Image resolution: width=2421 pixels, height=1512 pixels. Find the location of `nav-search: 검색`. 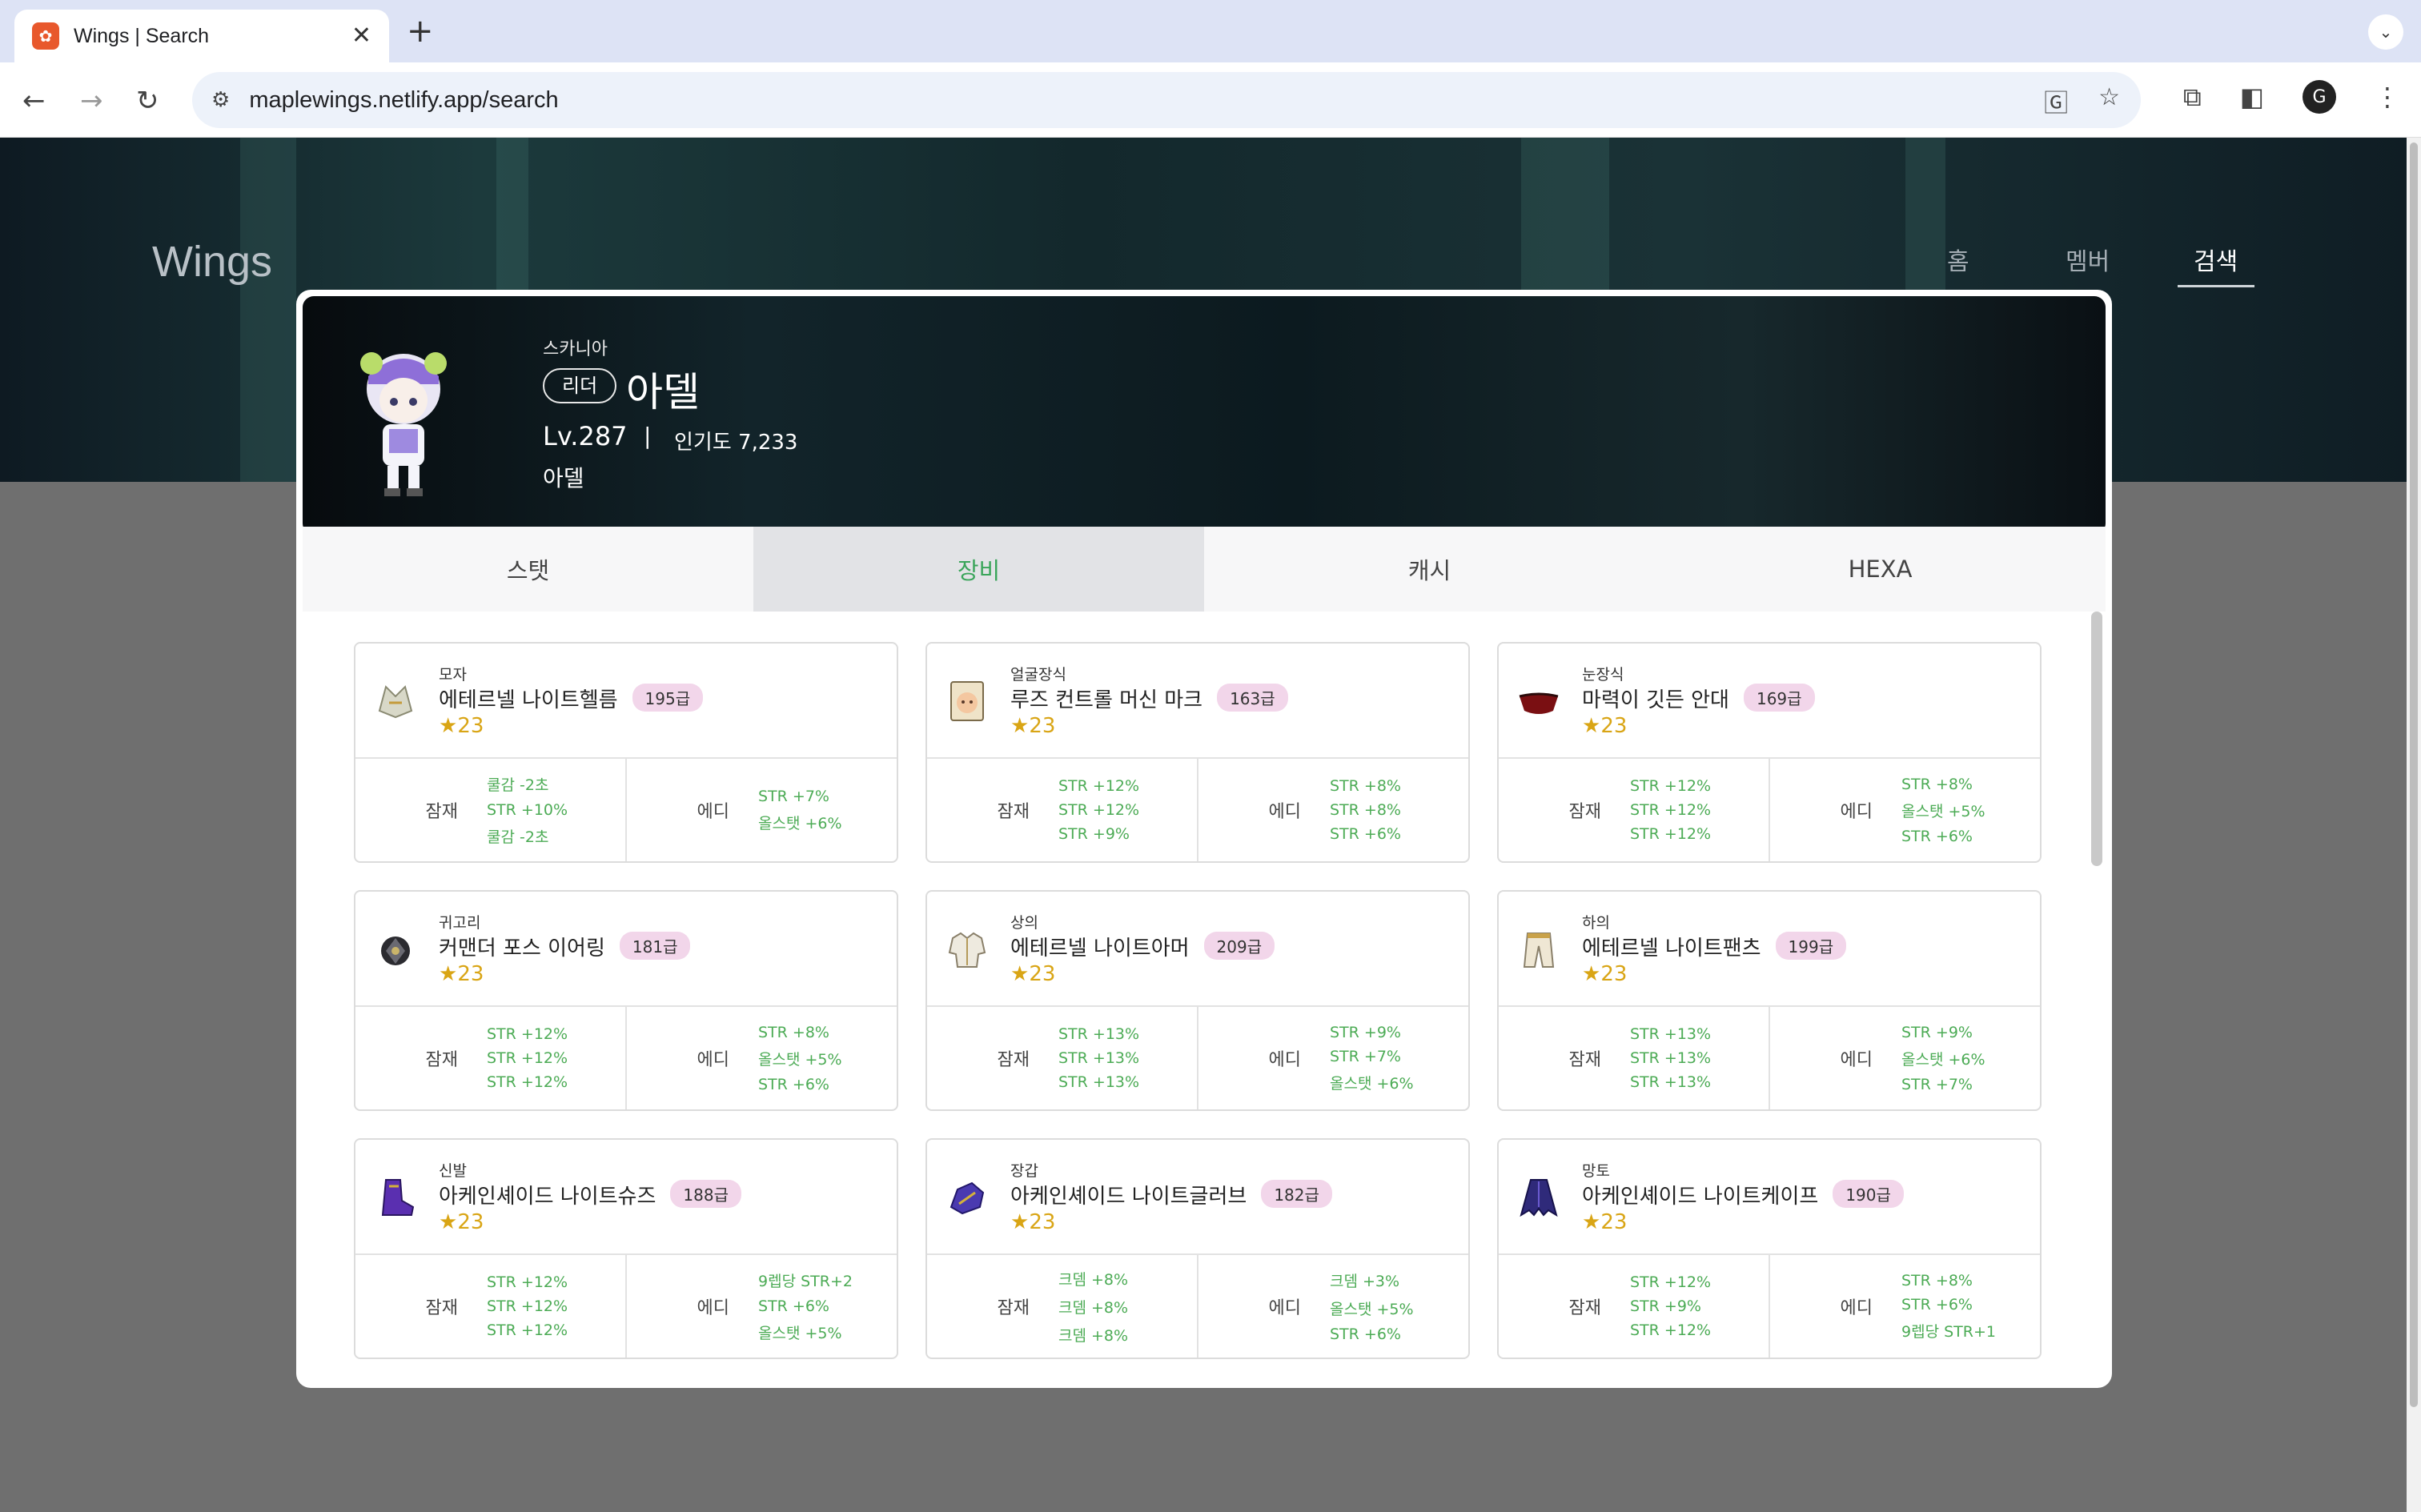

nav-search: 검색 is located at coordinates (2216, 259).